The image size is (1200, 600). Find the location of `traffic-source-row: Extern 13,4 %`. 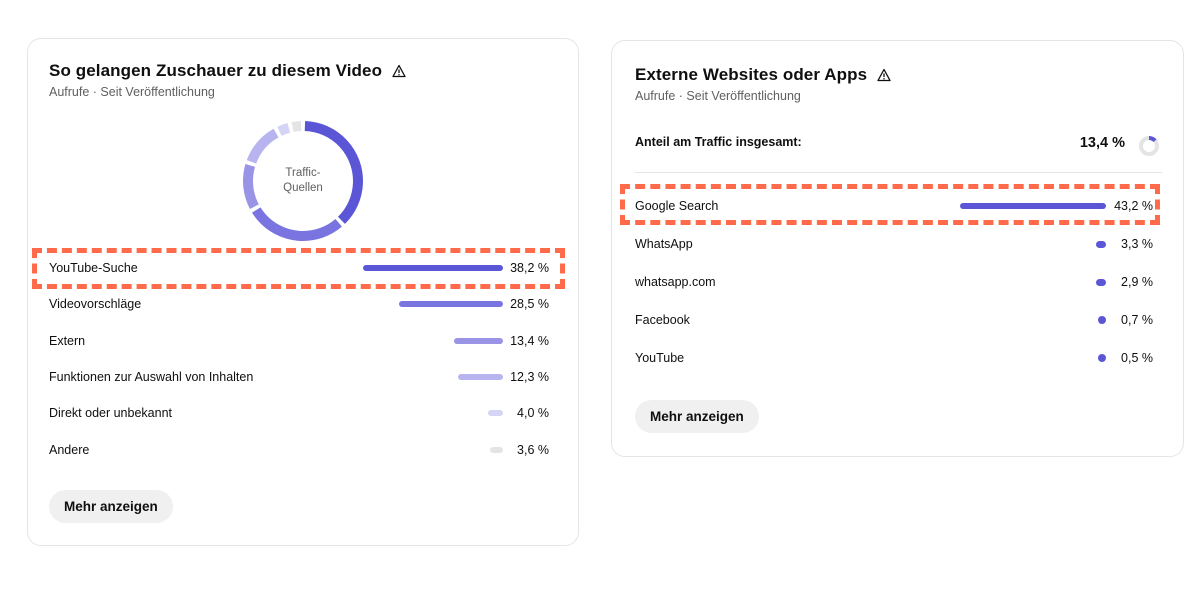

traffic-source-row: Extern 13,4 % is located at coordinates (303, 341).